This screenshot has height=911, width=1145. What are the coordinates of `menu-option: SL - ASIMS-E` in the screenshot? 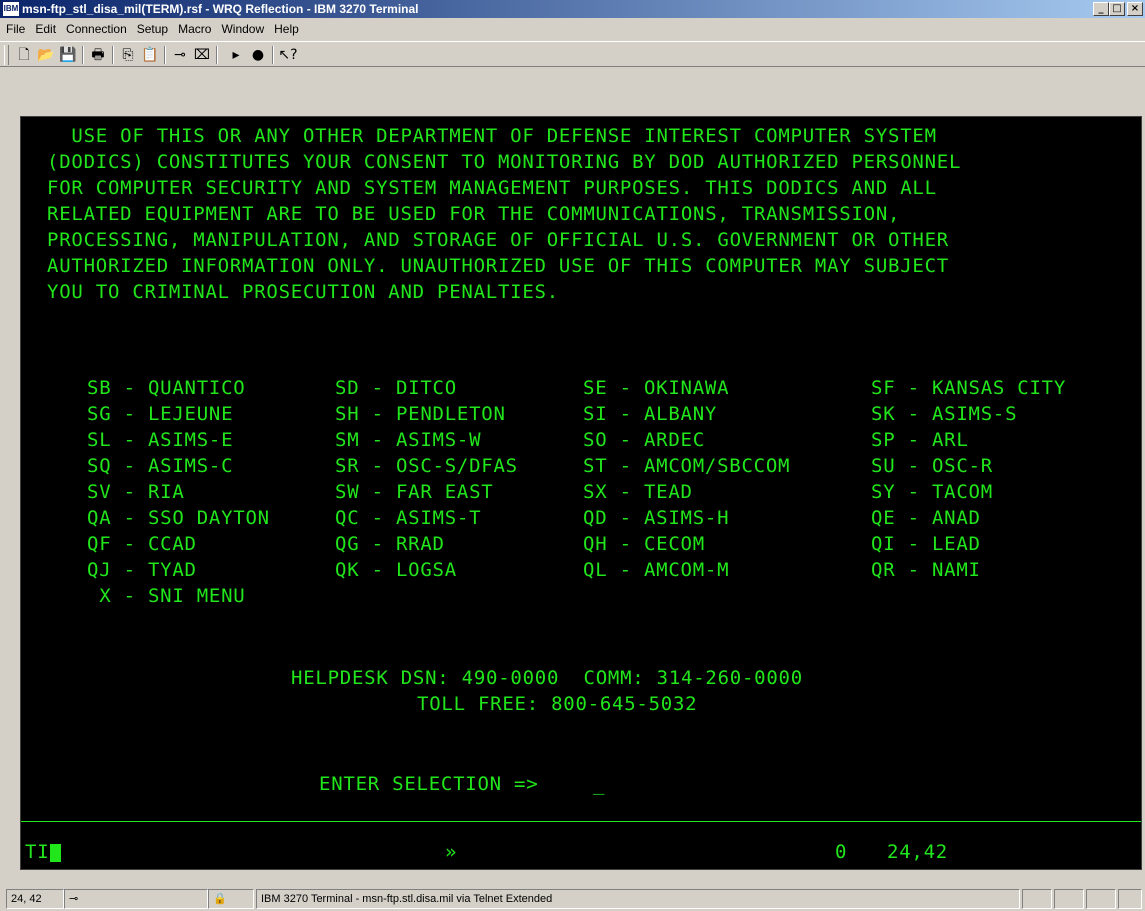 It's located at (160, 440).